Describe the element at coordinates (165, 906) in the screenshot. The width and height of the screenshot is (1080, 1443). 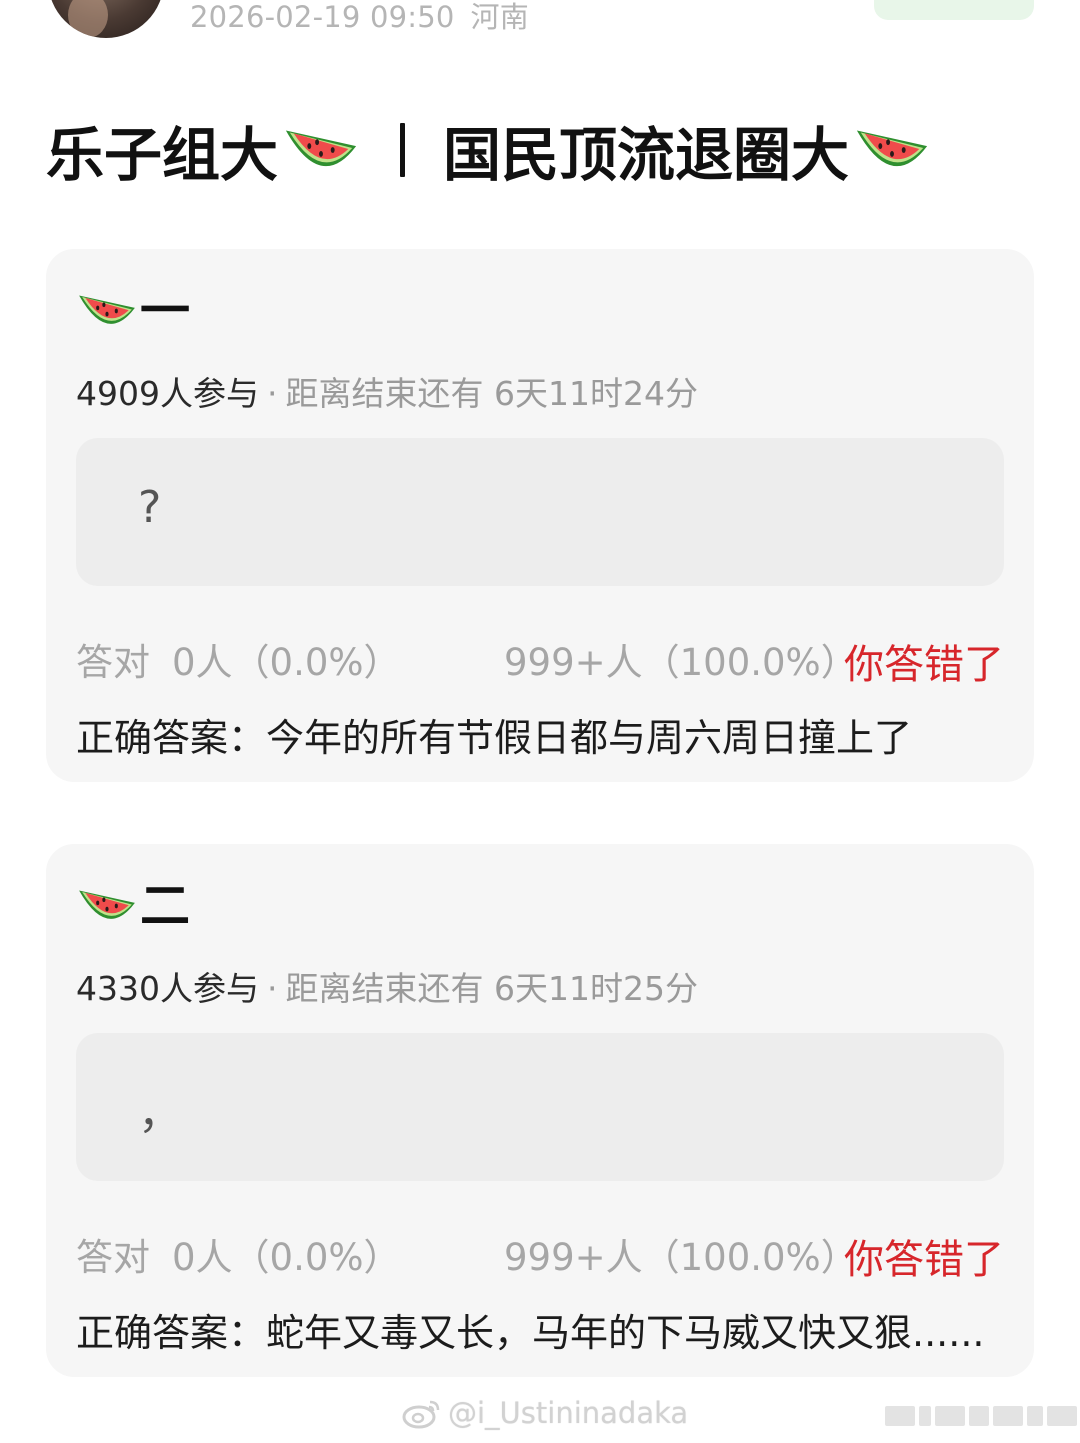
I see `quiz-number: 二` at that location.